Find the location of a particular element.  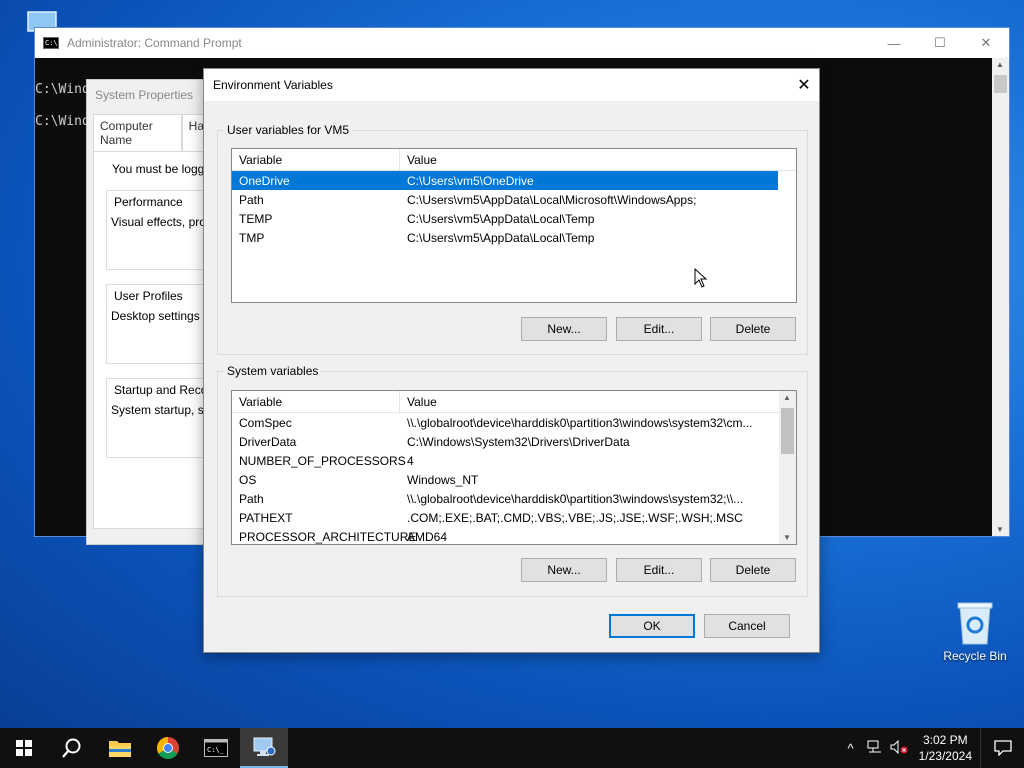

action-center-button is located at coordinates (1002, 748).